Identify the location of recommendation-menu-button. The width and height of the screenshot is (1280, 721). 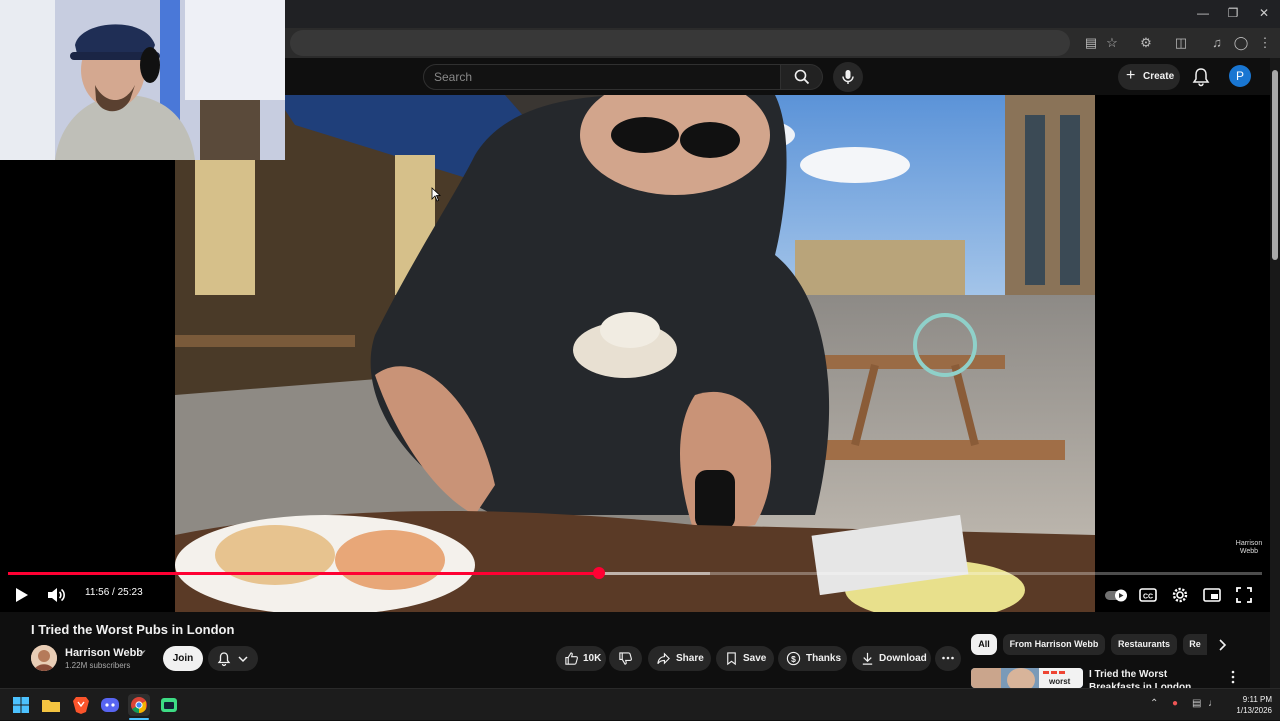
(1233, 677).